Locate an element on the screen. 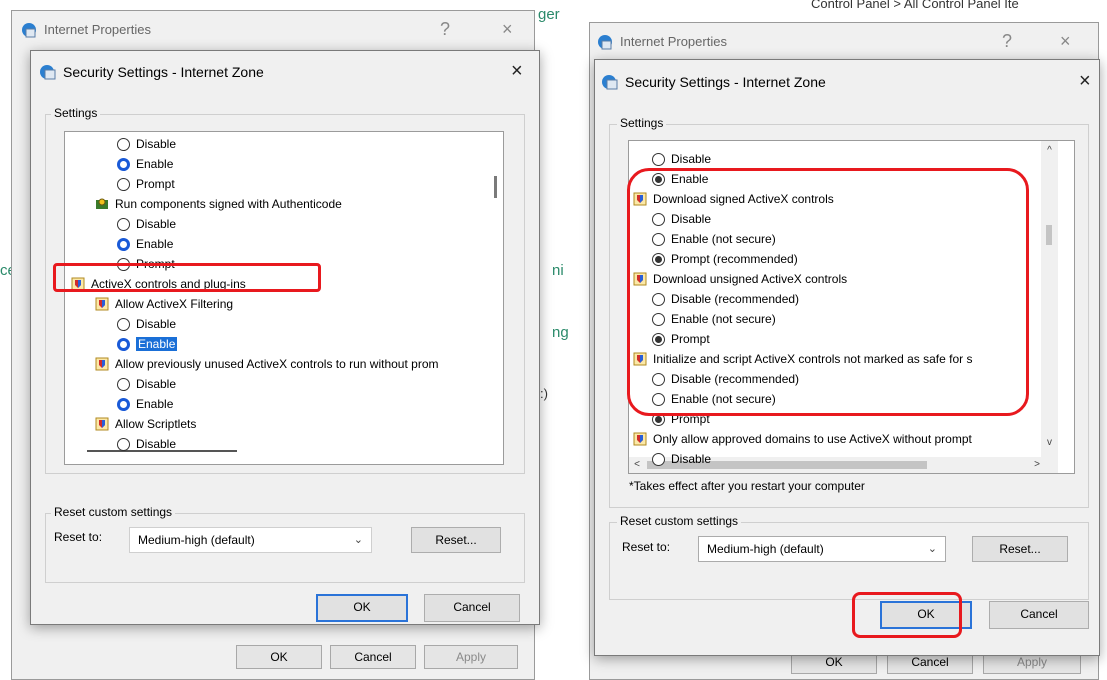  setting-row: Run components signed with Authenticode is located at coordinates (218, 204).